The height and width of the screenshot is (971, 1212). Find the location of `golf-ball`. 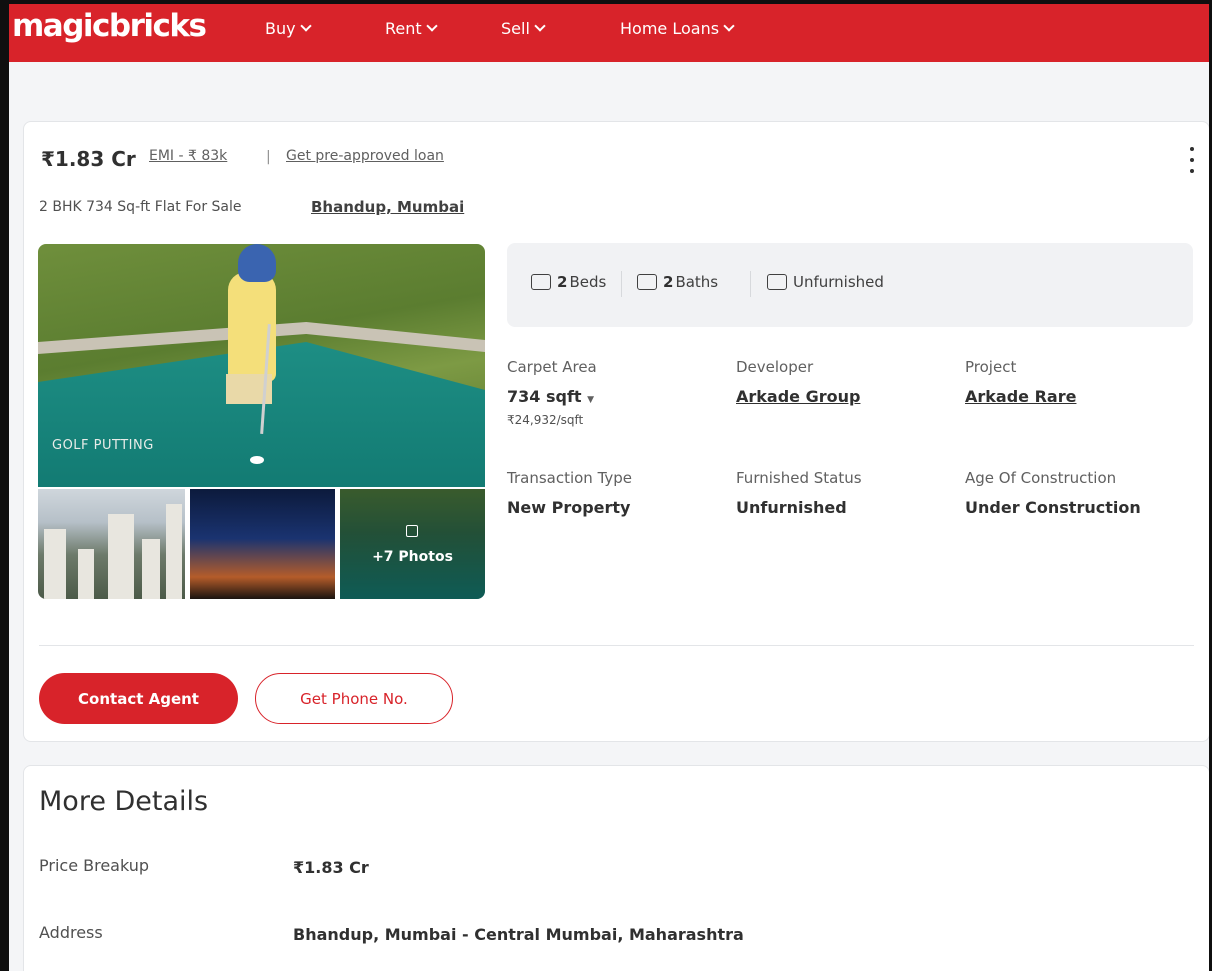

golf-ball is located at coordinates (257, 460).